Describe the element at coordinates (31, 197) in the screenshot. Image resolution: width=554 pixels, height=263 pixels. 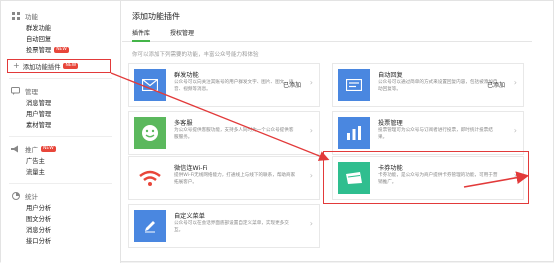
I see `sidebar-section-title: 统计` at that location.